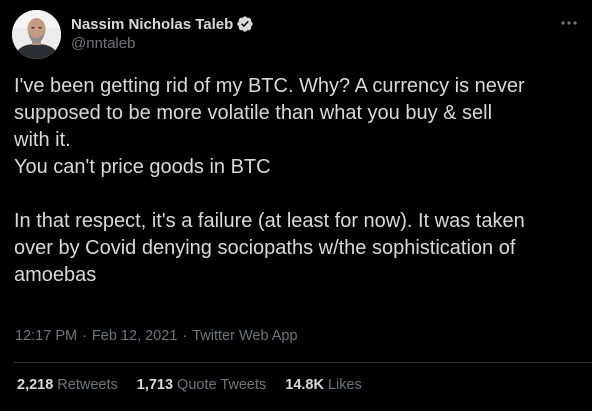 The image size is (592, 411). I want to click on divider, so click(303, 362).